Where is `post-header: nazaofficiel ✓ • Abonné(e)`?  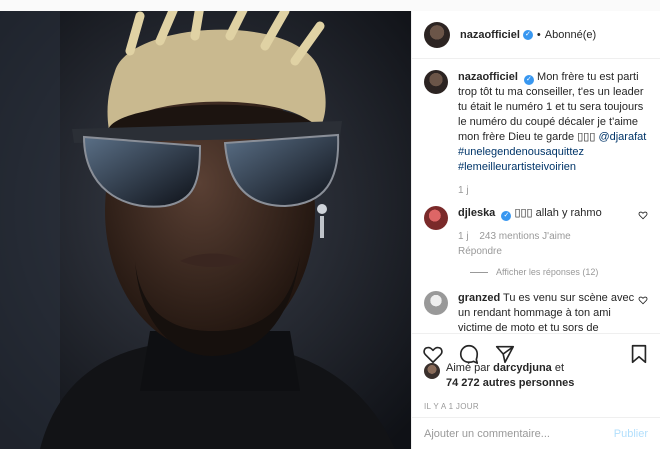
post-header: nazaofficiel ✓ • Abonné(e) is located at coordinates (536, 35).